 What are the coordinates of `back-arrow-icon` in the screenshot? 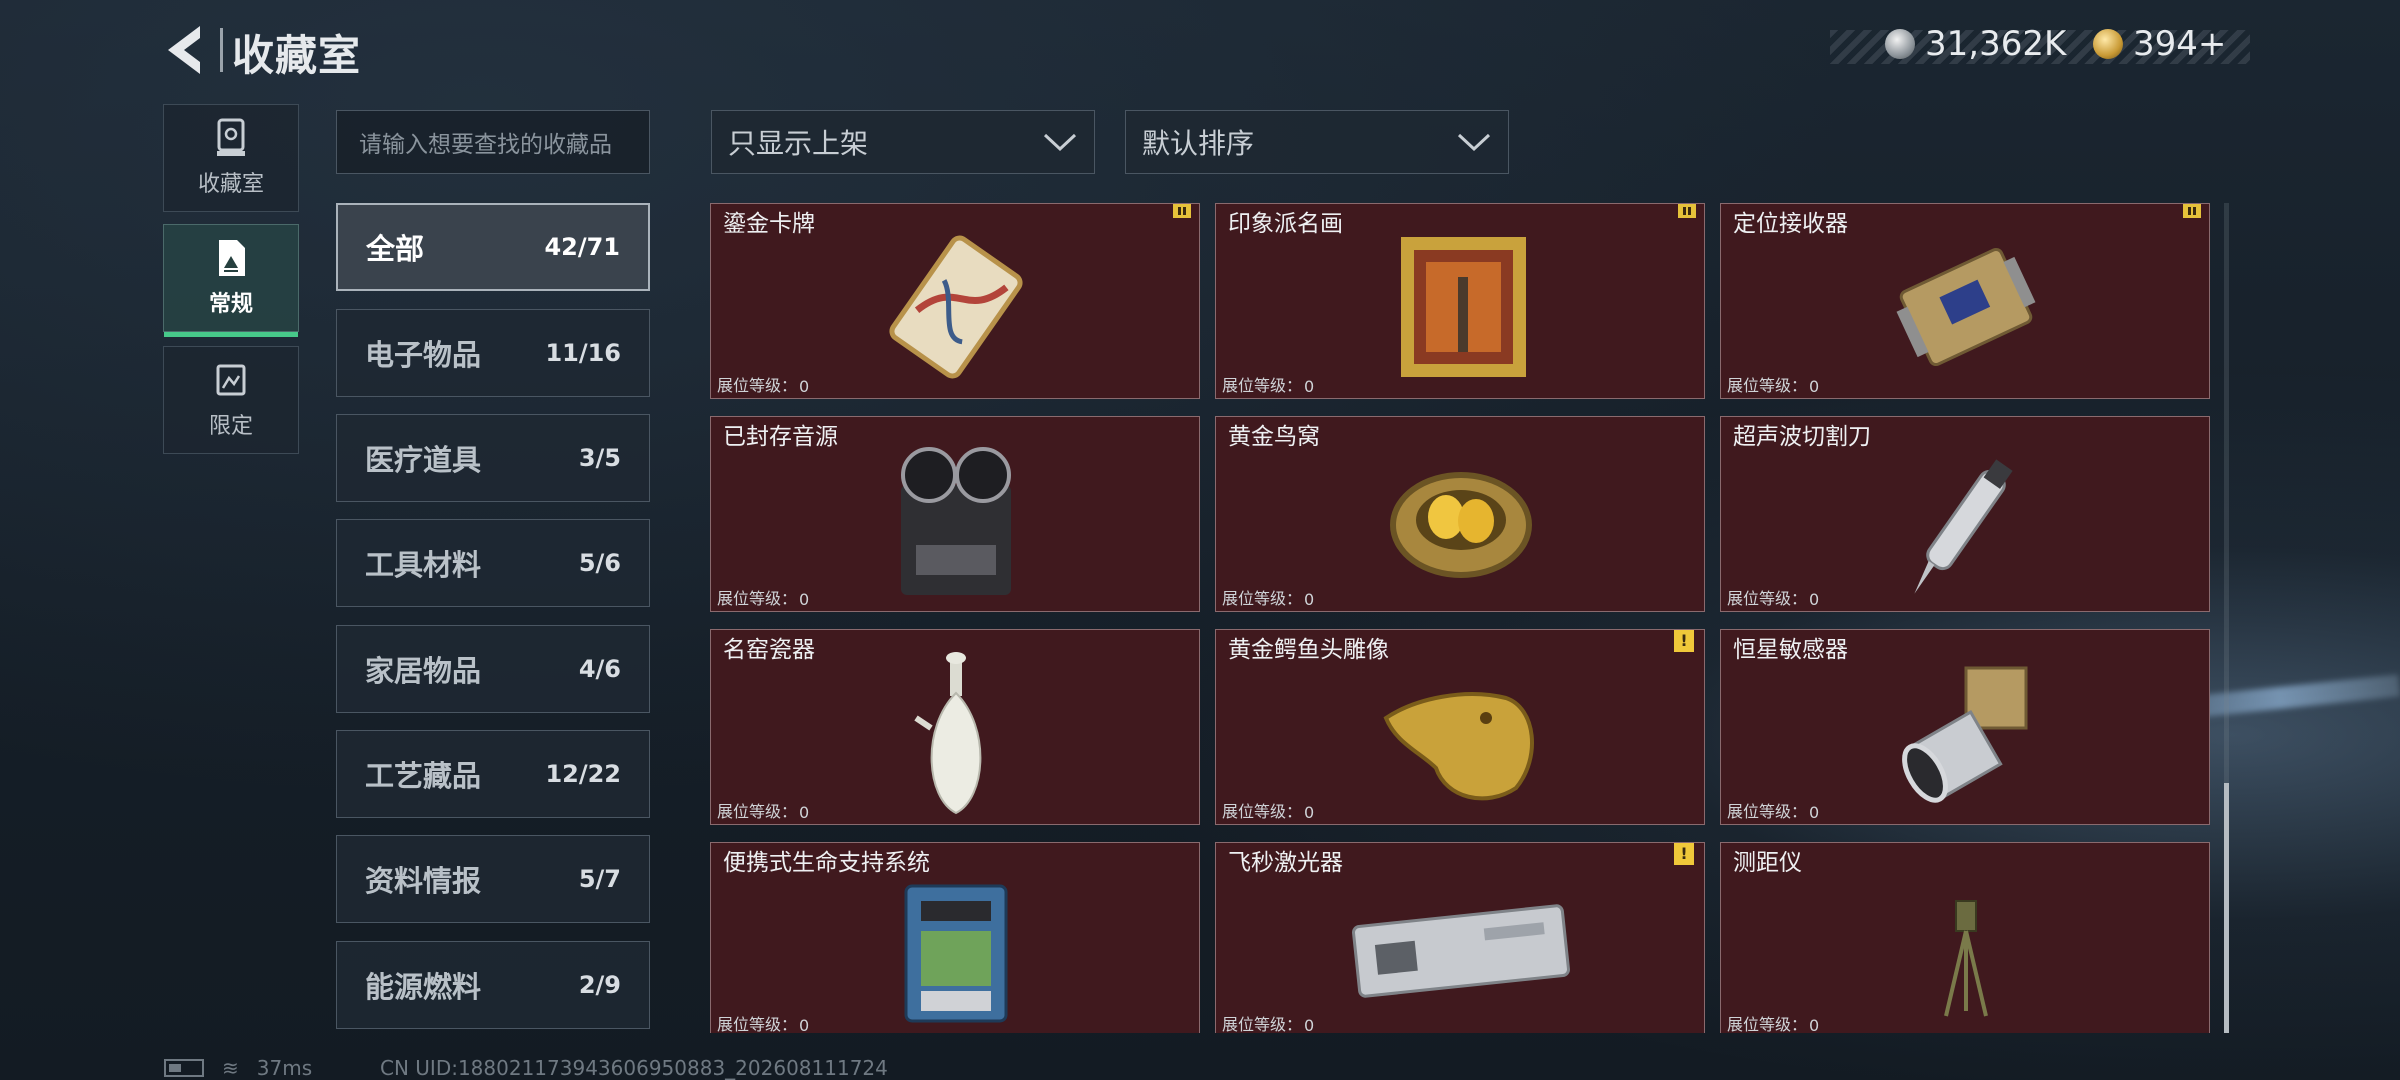 It's located at (184, 50).